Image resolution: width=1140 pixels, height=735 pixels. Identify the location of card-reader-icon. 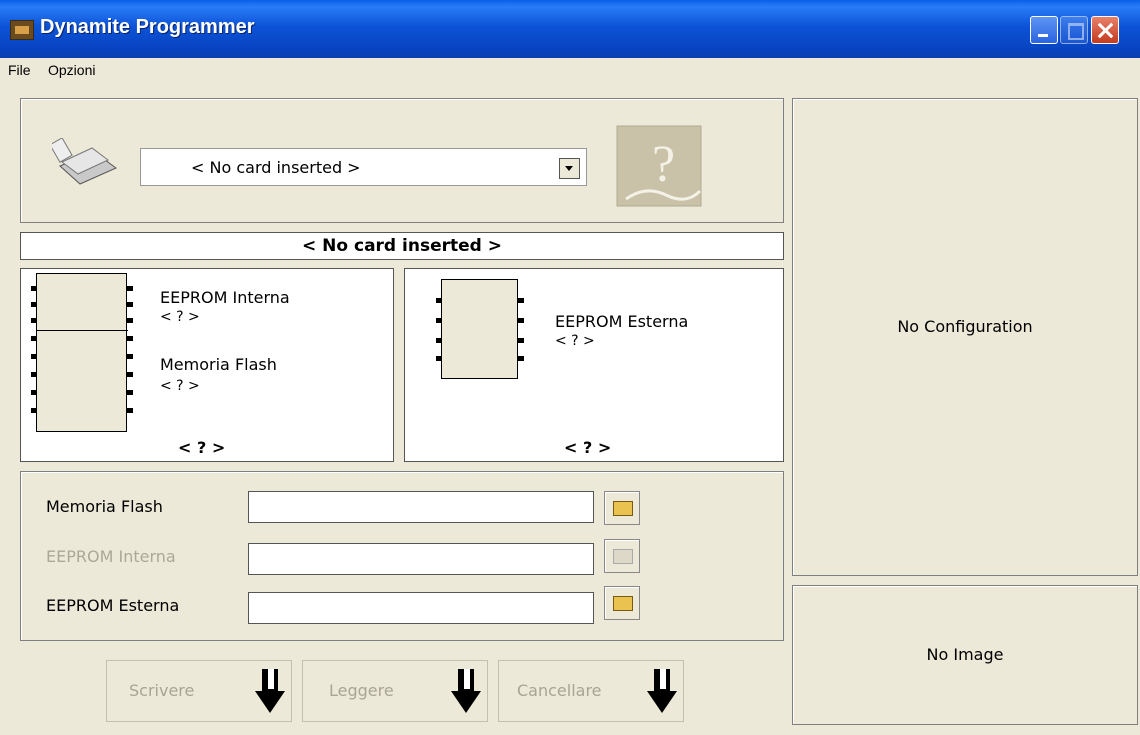
(84, 161).